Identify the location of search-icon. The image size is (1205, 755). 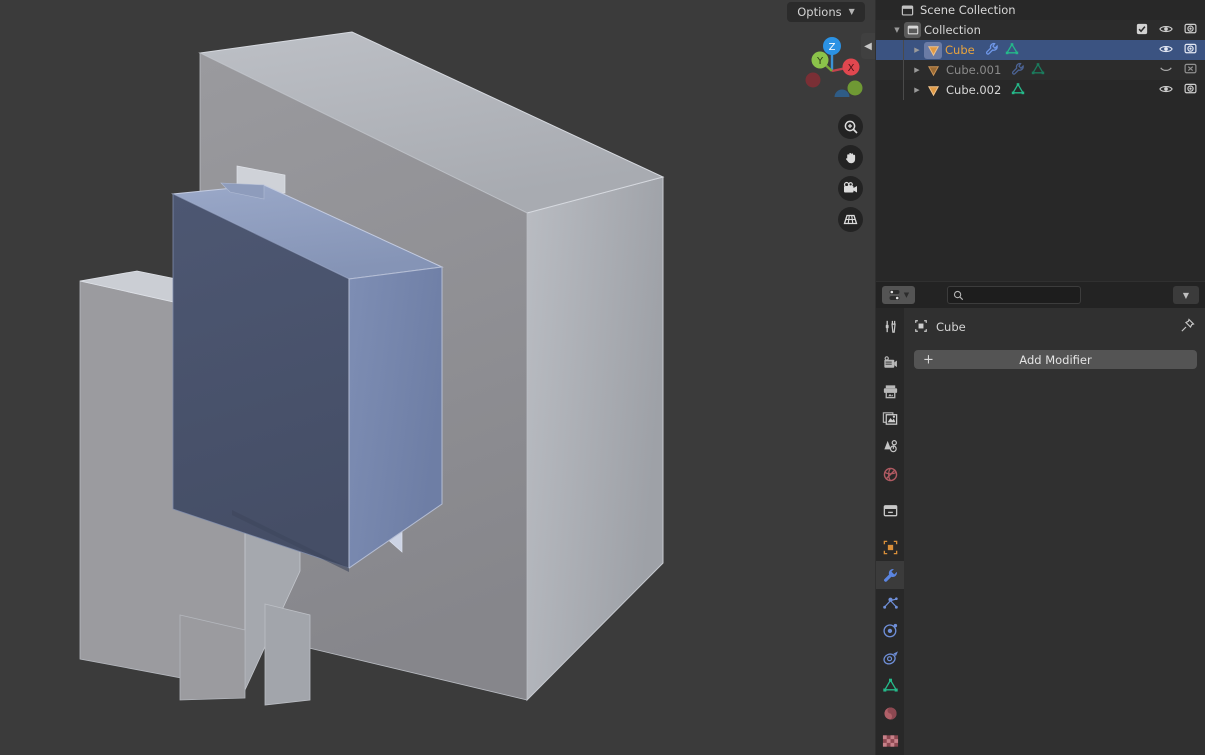
(958, 295).